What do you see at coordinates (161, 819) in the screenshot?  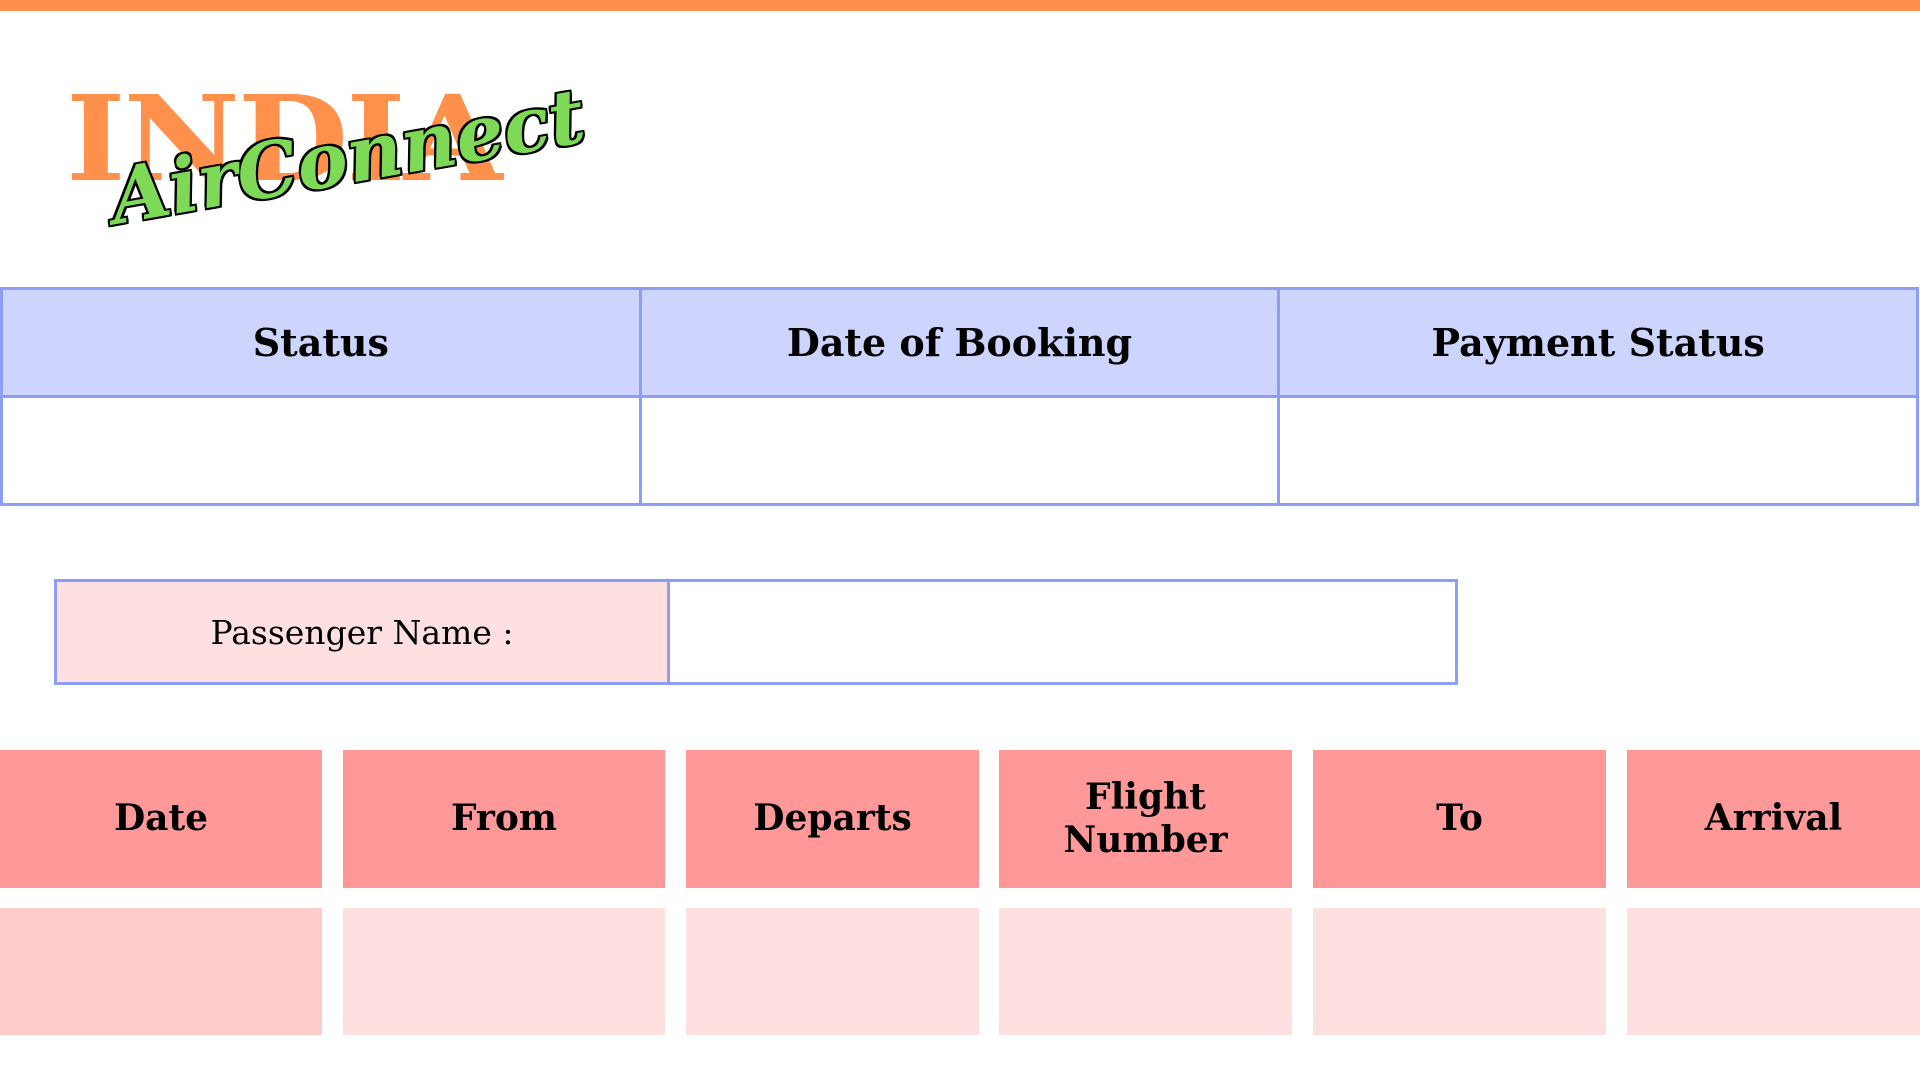 I see `date-header: Date` at bounding box center [161, 819].